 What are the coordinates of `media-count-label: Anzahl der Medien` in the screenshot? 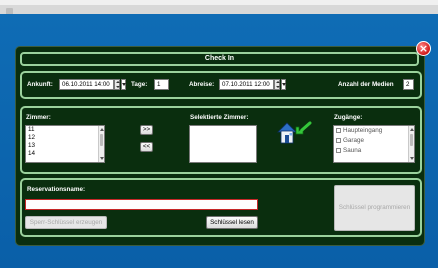 It's located at (366, 84).